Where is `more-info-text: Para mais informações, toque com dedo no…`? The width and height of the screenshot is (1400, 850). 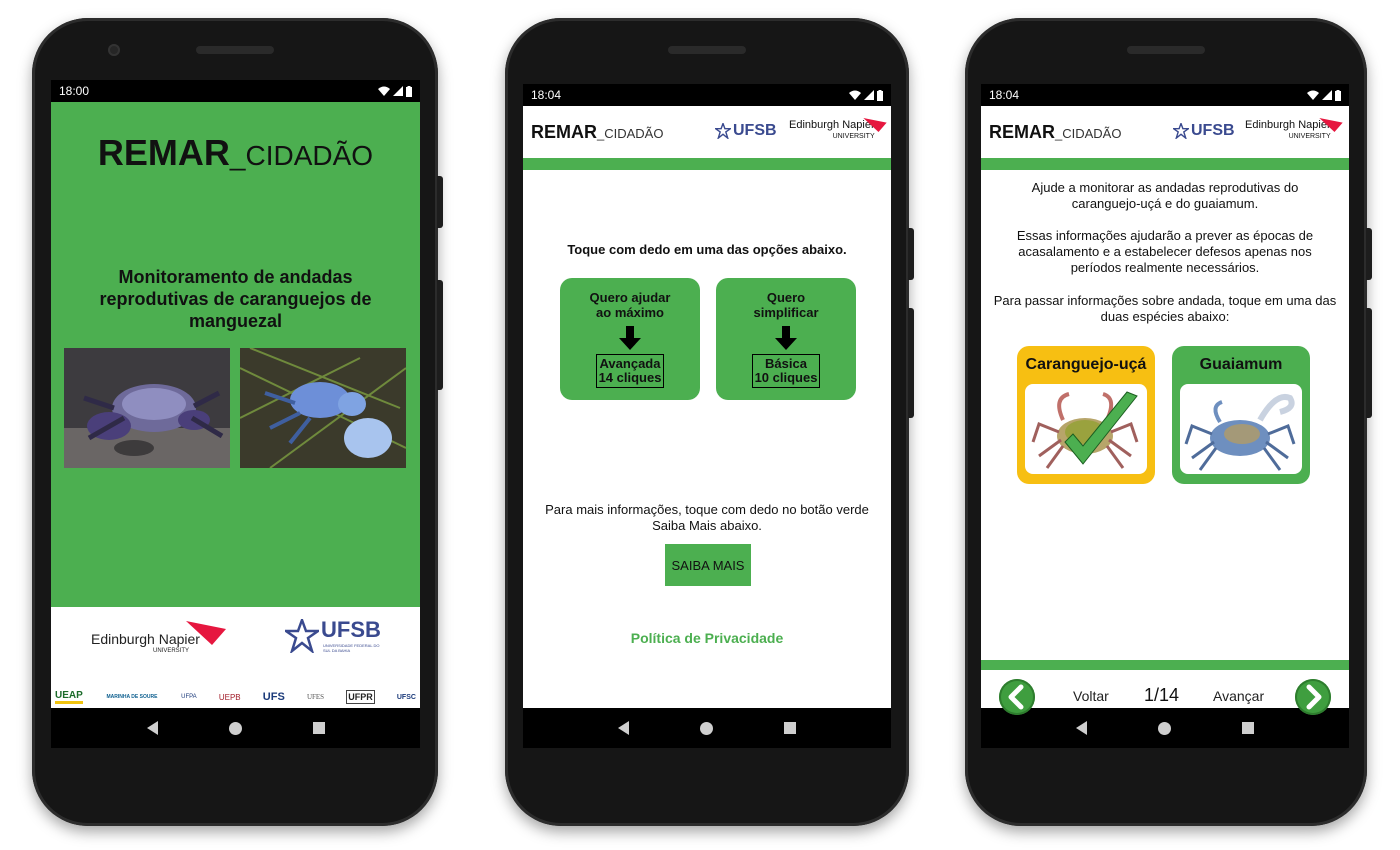
more-info-text: Para mais informações, toque com dedo no… is located at coordinates (707, 518).